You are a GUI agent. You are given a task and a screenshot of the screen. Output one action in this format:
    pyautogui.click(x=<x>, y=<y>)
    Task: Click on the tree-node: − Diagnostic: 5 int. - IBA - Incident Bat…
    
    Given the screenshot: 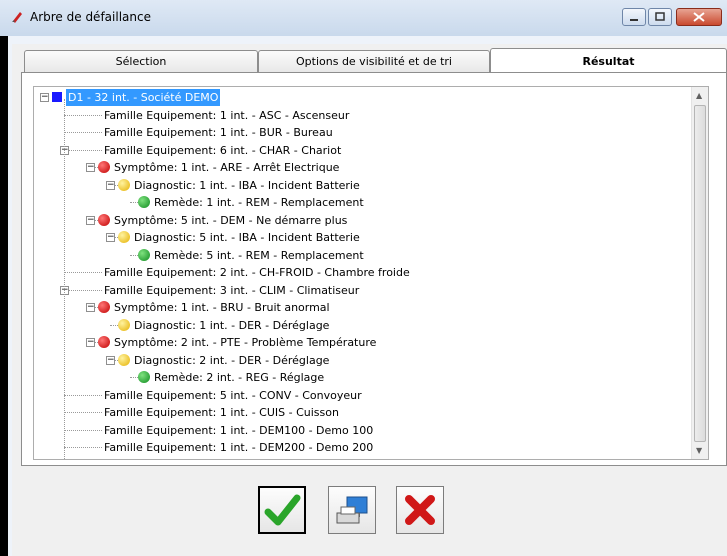 What is the action you would take?
    pyautogui.click(x=359, y=237)
    